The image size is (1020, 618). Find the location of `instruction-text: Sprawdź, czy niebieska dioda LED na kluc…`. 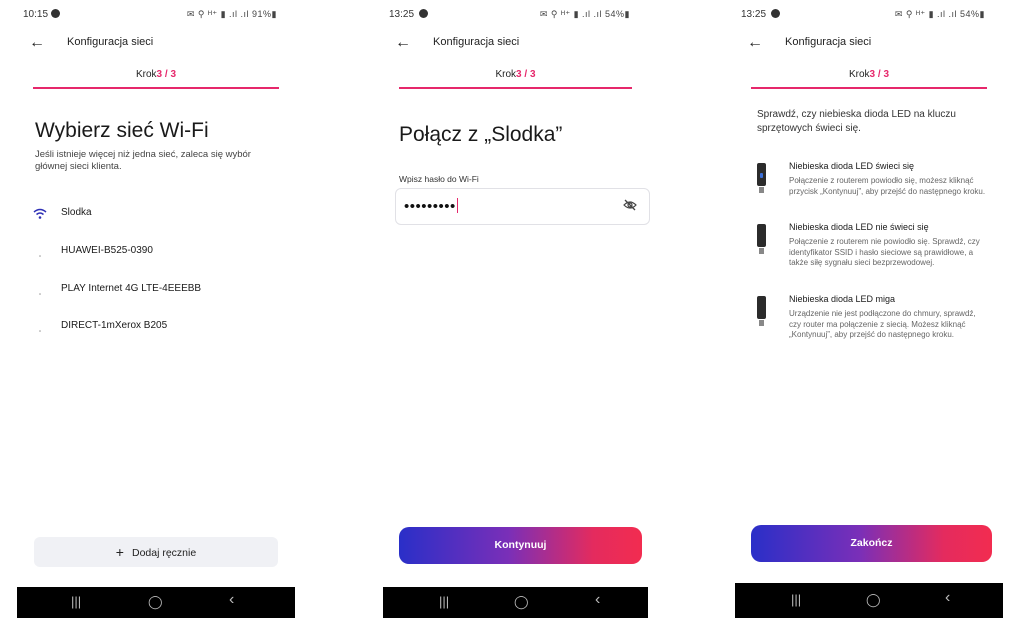

instruction-text: Sprawdź, czy niebieska dioda LED na kluc… is located at coordinates (856, 121).